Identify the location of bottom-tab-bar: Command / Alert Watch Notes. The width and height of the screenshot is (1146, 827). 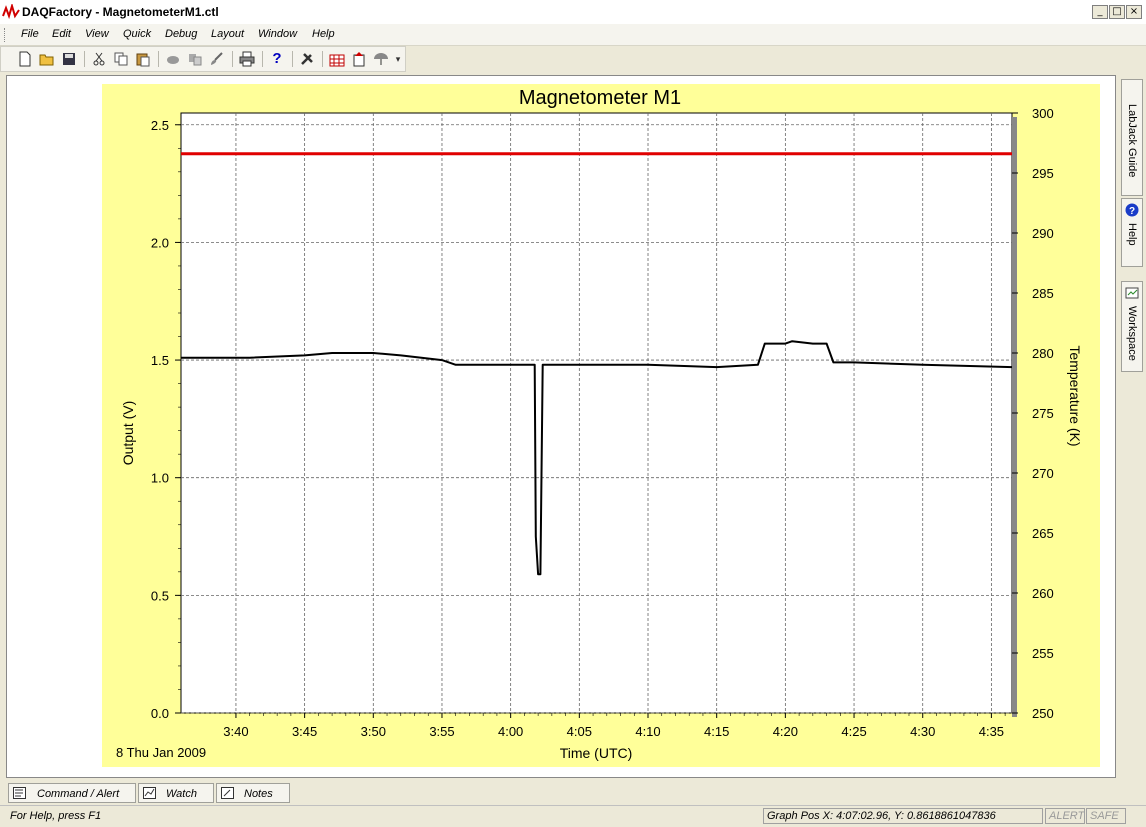
(573, 793).